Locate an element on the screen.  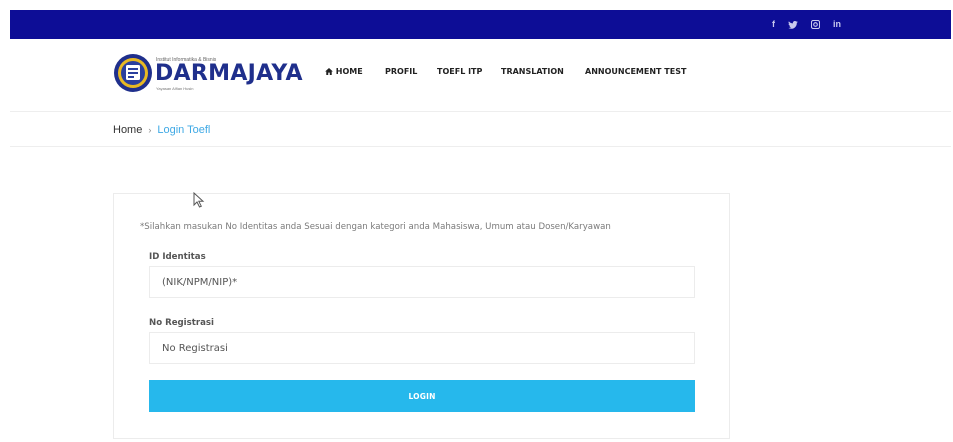
home-icon is located at coordinates (330, 71).